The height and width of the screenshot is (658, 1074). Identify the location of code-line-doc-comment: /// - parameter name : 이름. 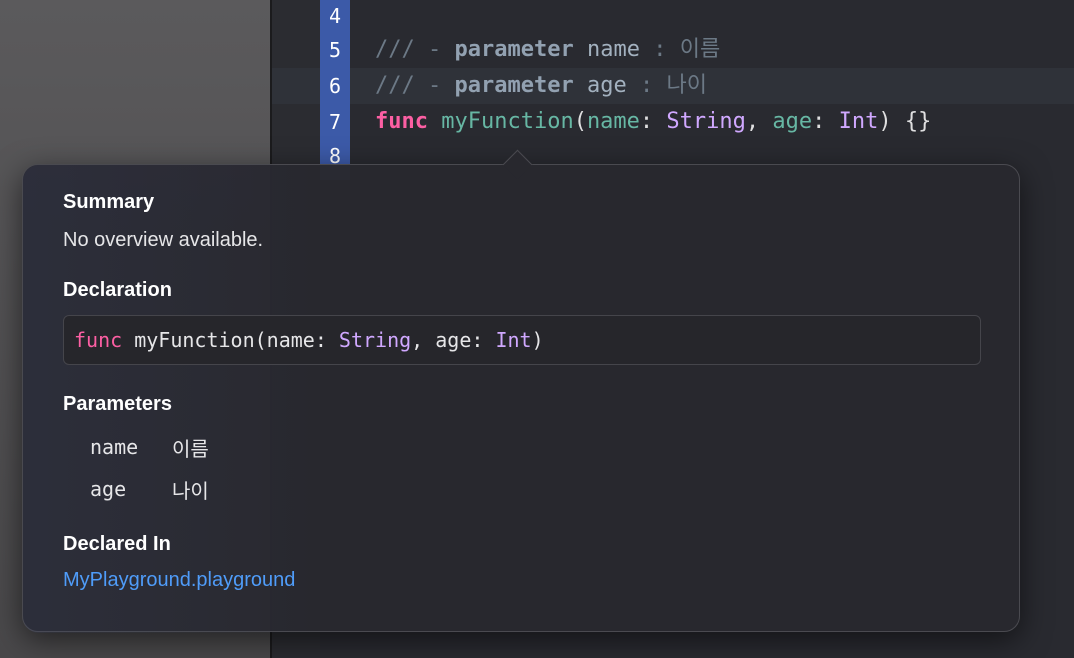
(547, 50).